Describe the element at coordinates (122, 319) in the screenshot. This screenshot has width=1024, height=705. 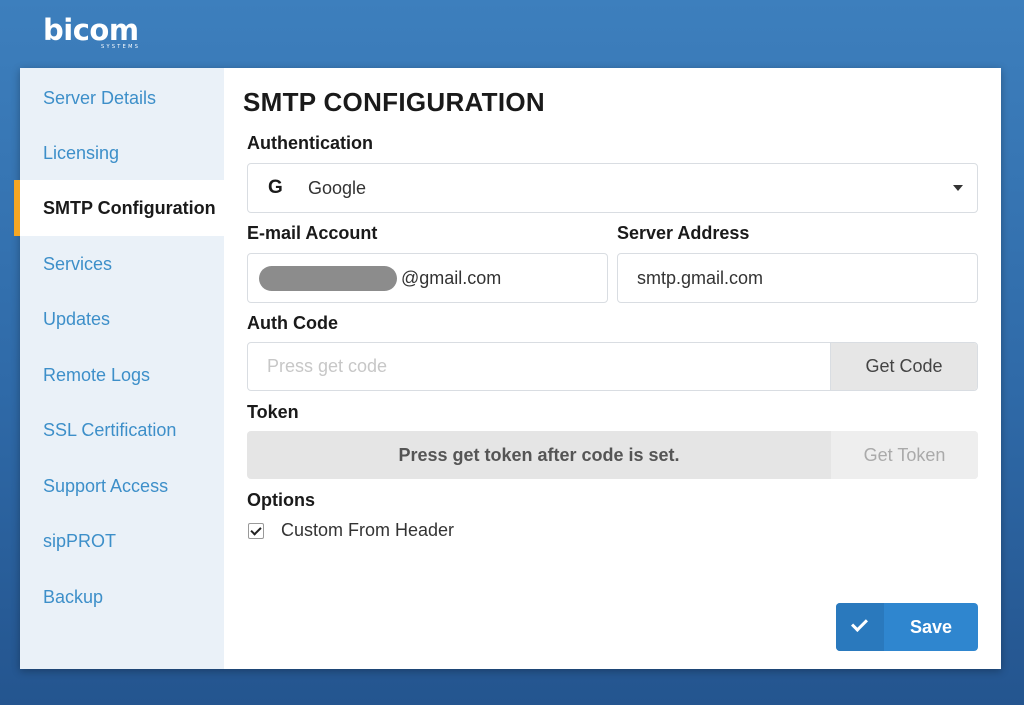
I see `sidebar-item-updates: Updates` at that location.